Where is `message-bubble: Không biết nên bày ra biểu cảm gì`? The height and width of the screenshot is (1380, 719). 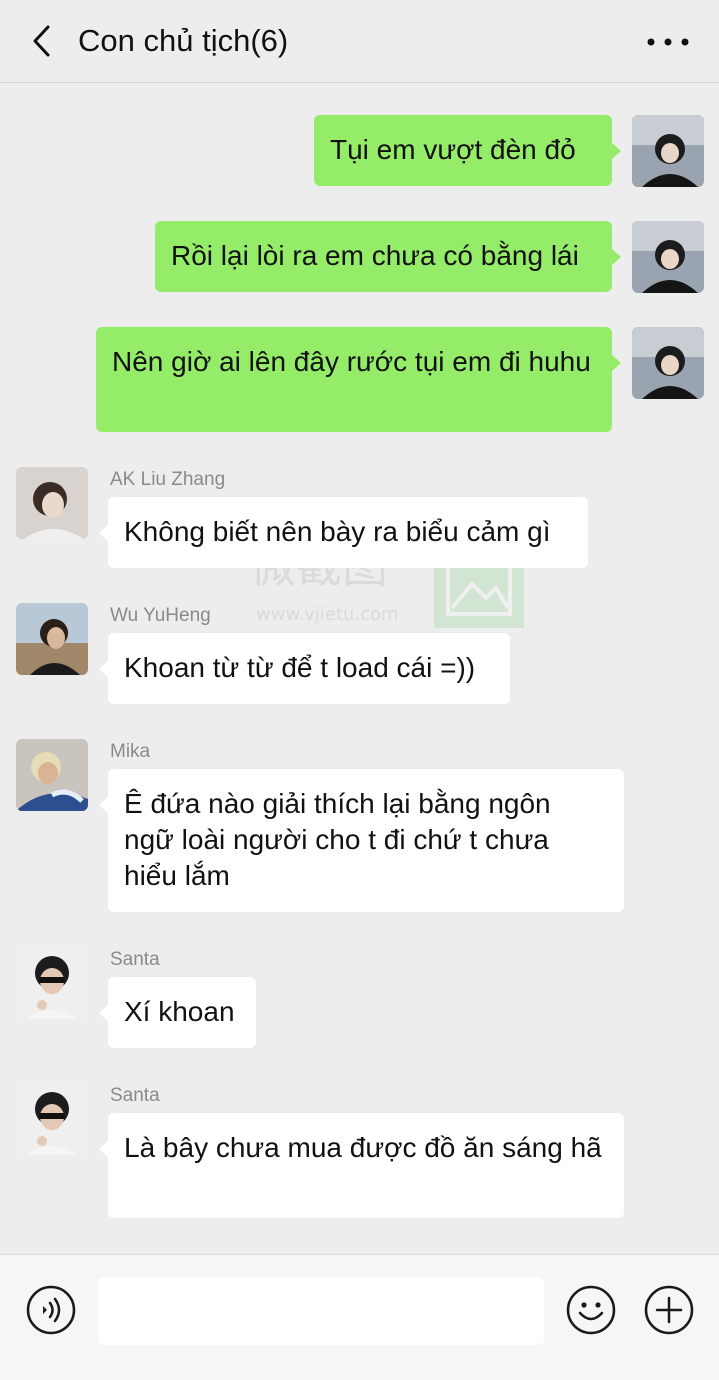
message-bubble: Không biết nên bày ra biểu cảm gì is located at coordinates (343, 532).